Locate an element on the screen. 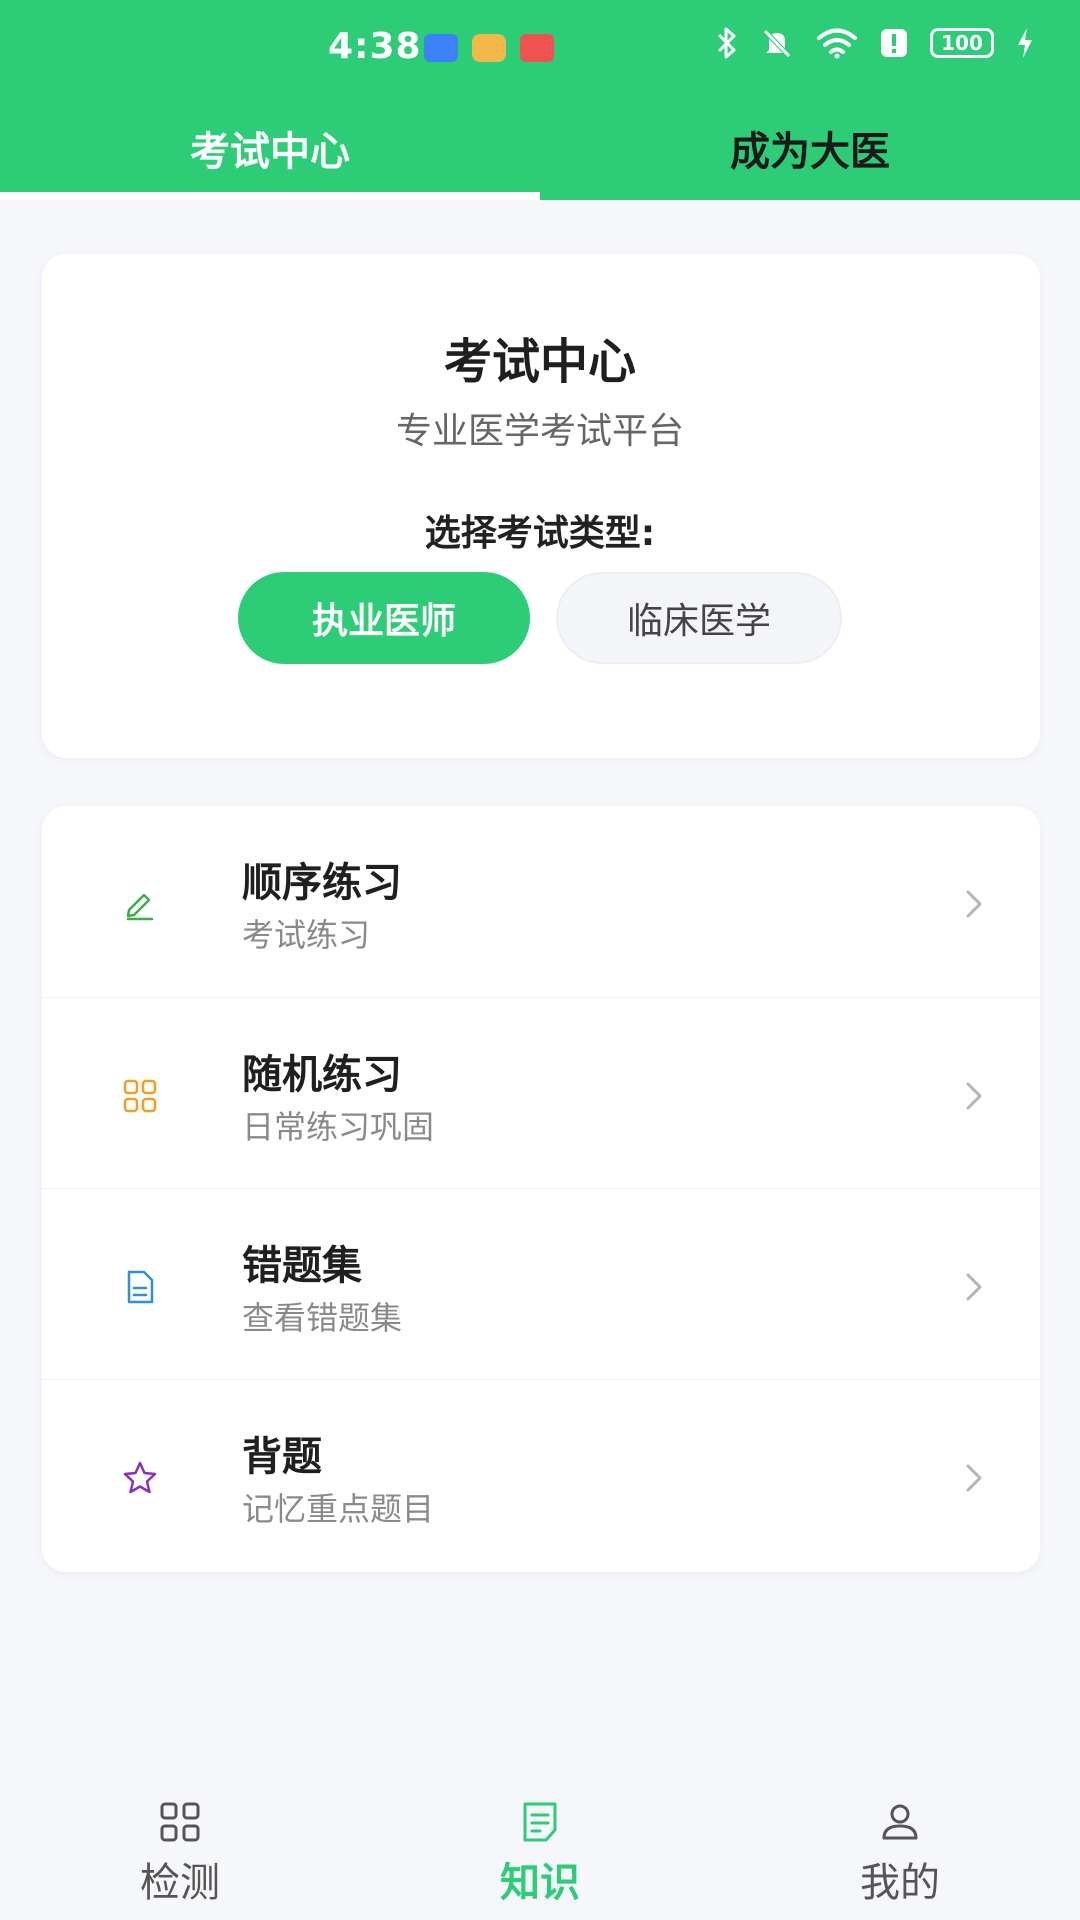 The height and width of the screenshot is (1920, 1080). tab-exam-center: 考试中心 is located at coordinates (270, 148).